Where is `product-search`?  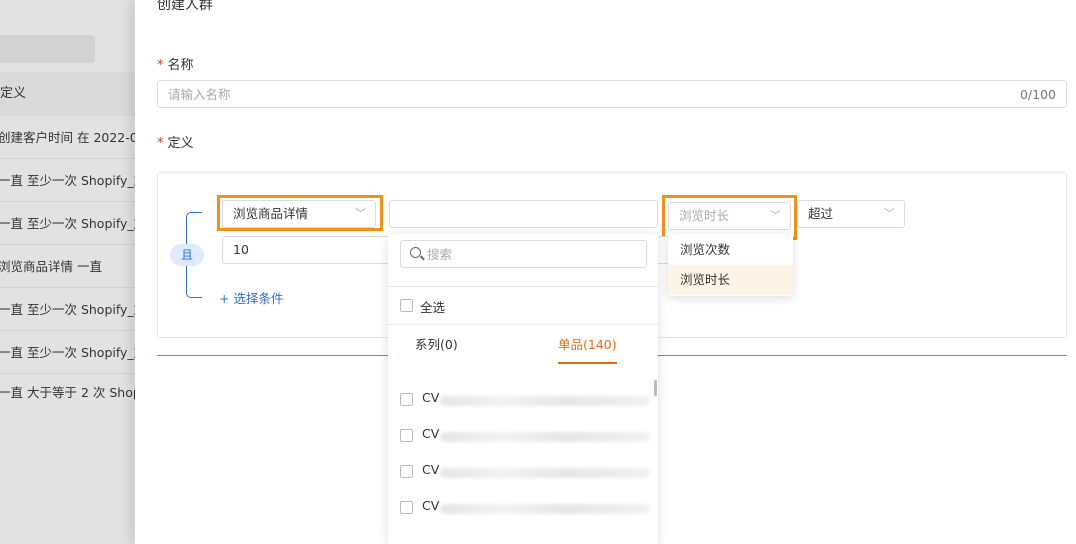
product-search is located at coordinates (523, 254).